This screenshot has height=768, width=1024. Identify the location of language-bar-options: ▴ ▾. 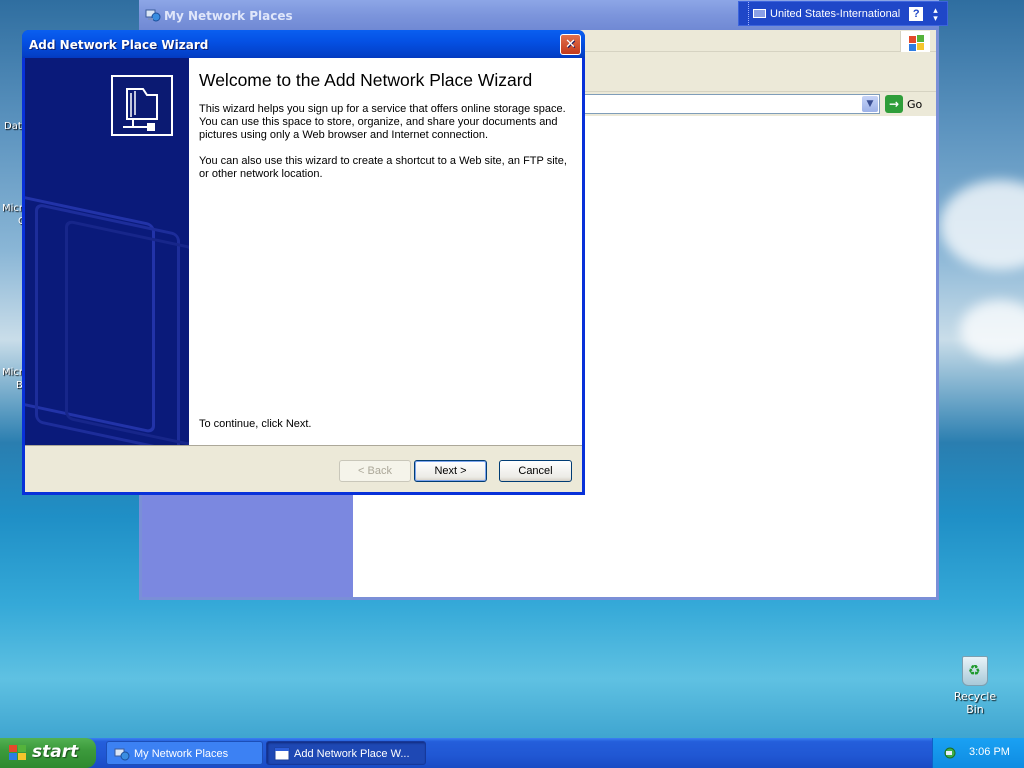
(935, 13).